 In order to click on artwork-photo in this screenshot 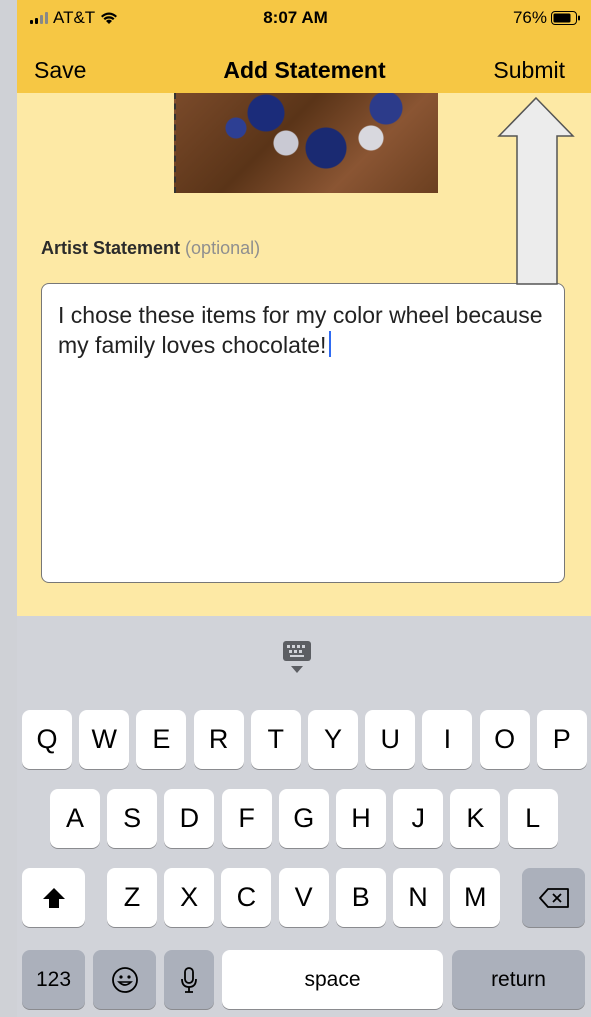, I will do `click(306, 143)`.